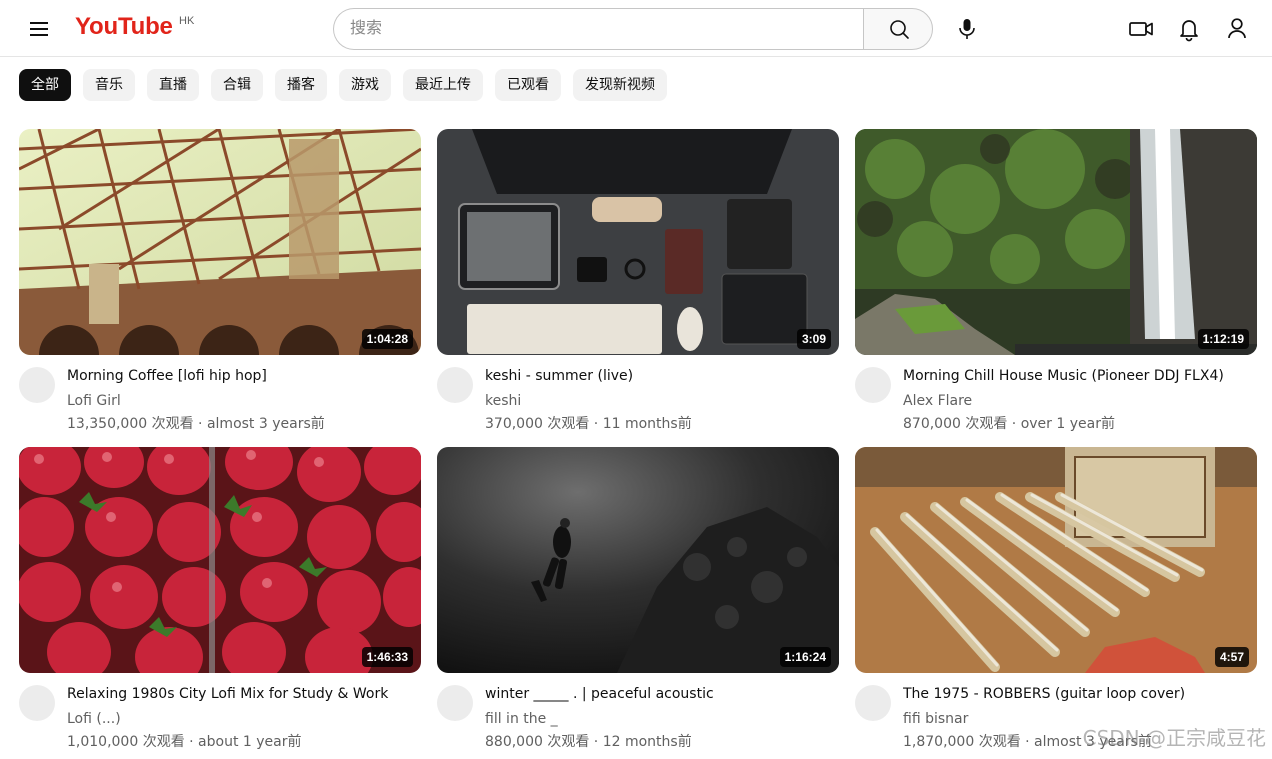 Image resolution: width=1272 pixels, height=759 pixels. I want to click on search-box, so click(633, 29).